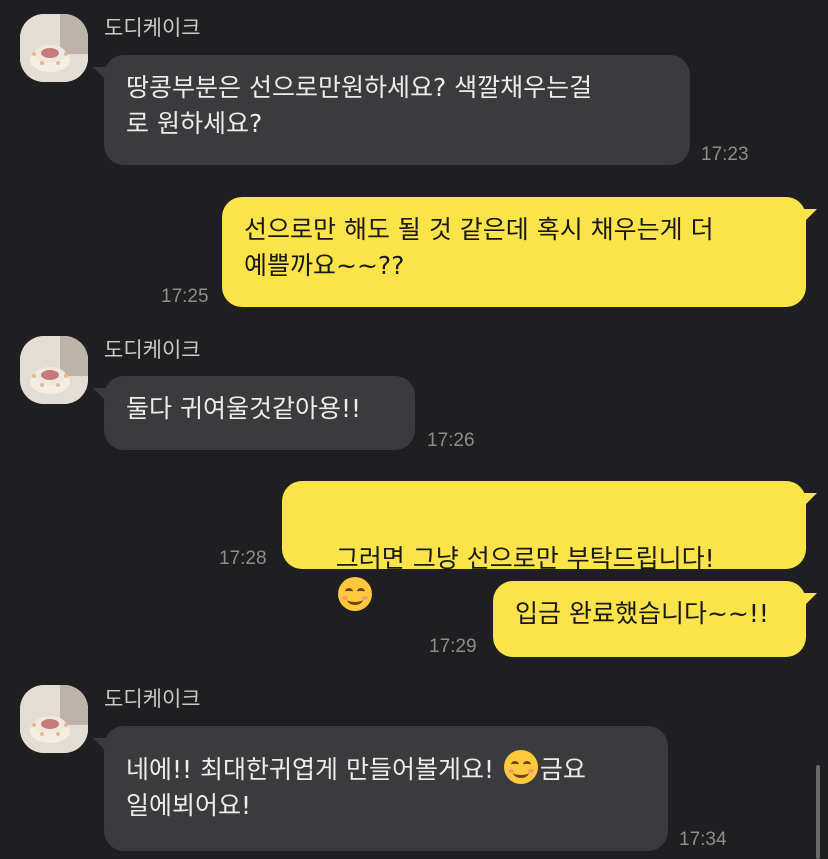 This screenshot has height=859, width=828. I want to click on message-time: 17:28, so click(243, 558).